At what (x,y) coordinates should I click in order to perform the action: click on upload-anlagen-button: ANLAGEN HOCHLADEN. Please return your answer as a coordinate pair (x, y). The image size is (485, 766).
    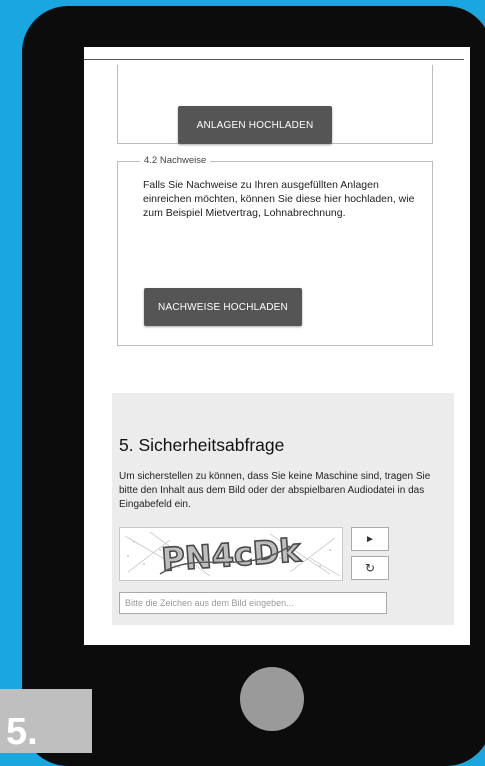
    Looking at the image, I should click on (255, 125).